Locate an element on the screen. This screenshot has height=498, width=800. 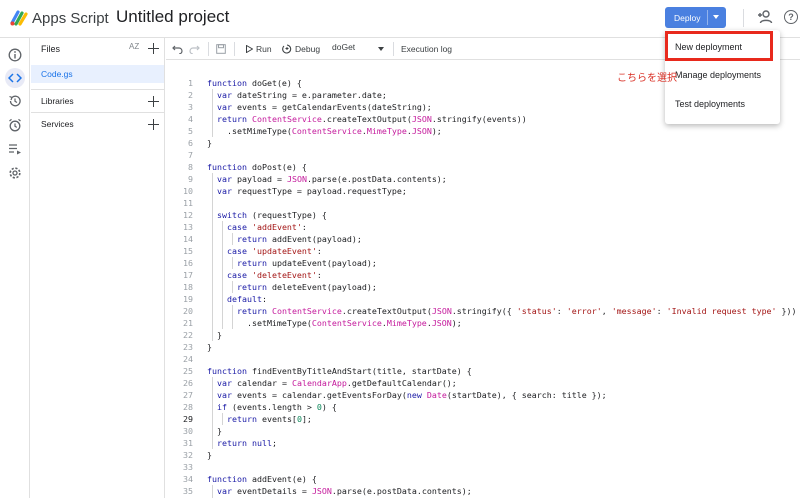
executions-icon is located at coordinates (15, 149).